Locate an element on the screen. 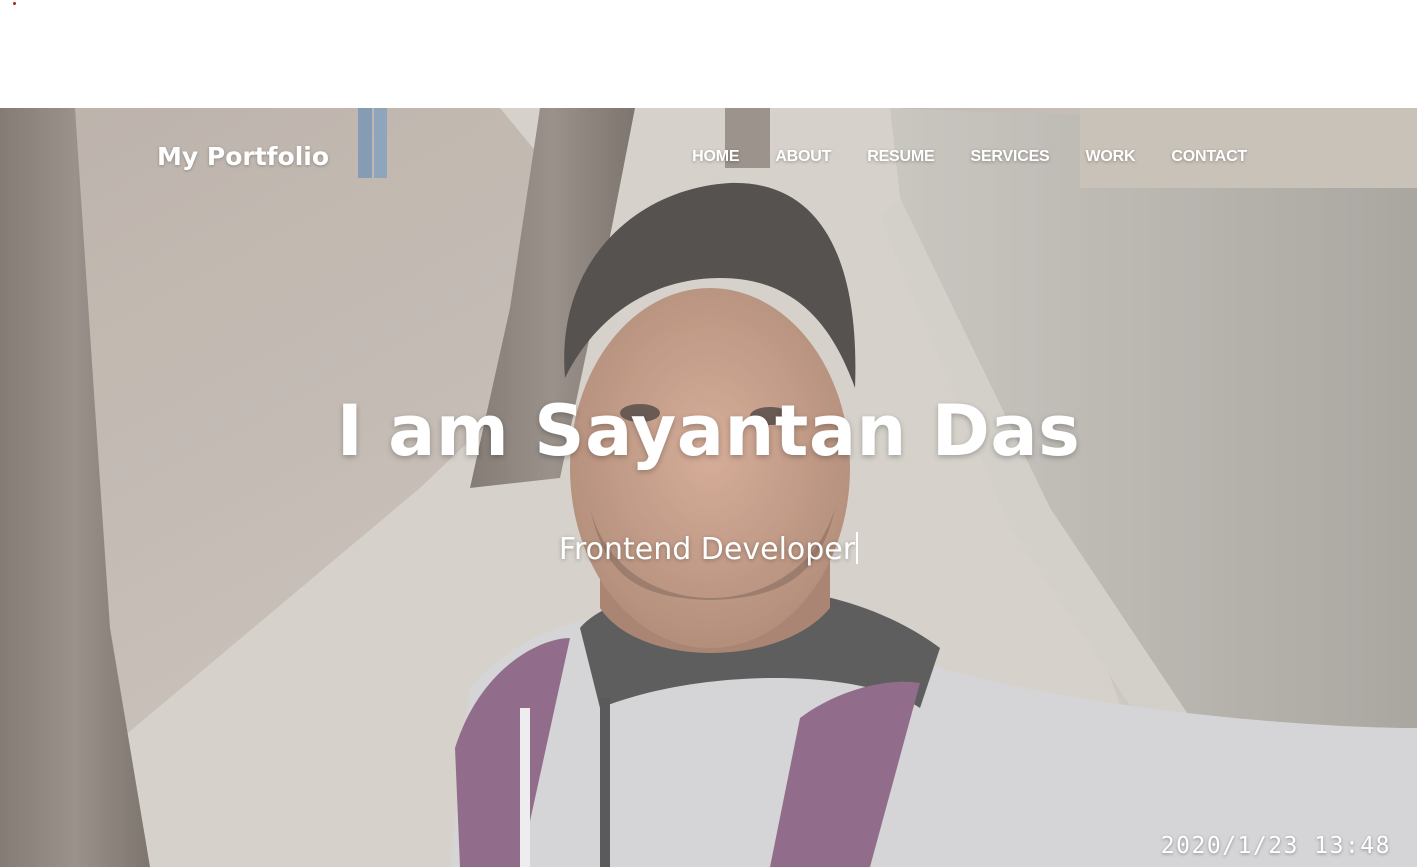 The height and width of the screenshot is (867, 1417). nav-link-contact: CONTACT is located at coordinates (1200, 157).